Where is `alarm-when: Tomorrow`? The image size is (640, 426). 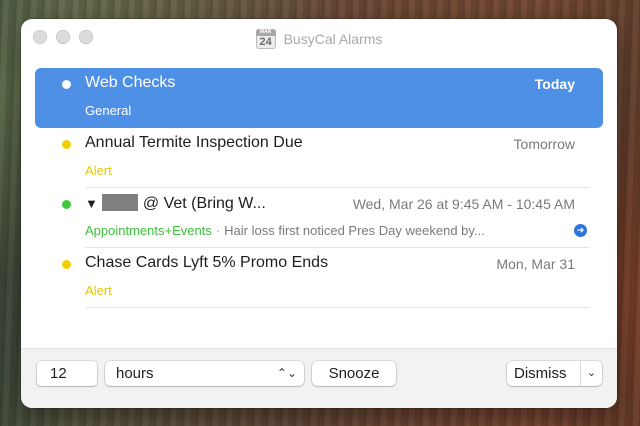
alarm-when: Tomorrow is located at coordinates (544, 144).